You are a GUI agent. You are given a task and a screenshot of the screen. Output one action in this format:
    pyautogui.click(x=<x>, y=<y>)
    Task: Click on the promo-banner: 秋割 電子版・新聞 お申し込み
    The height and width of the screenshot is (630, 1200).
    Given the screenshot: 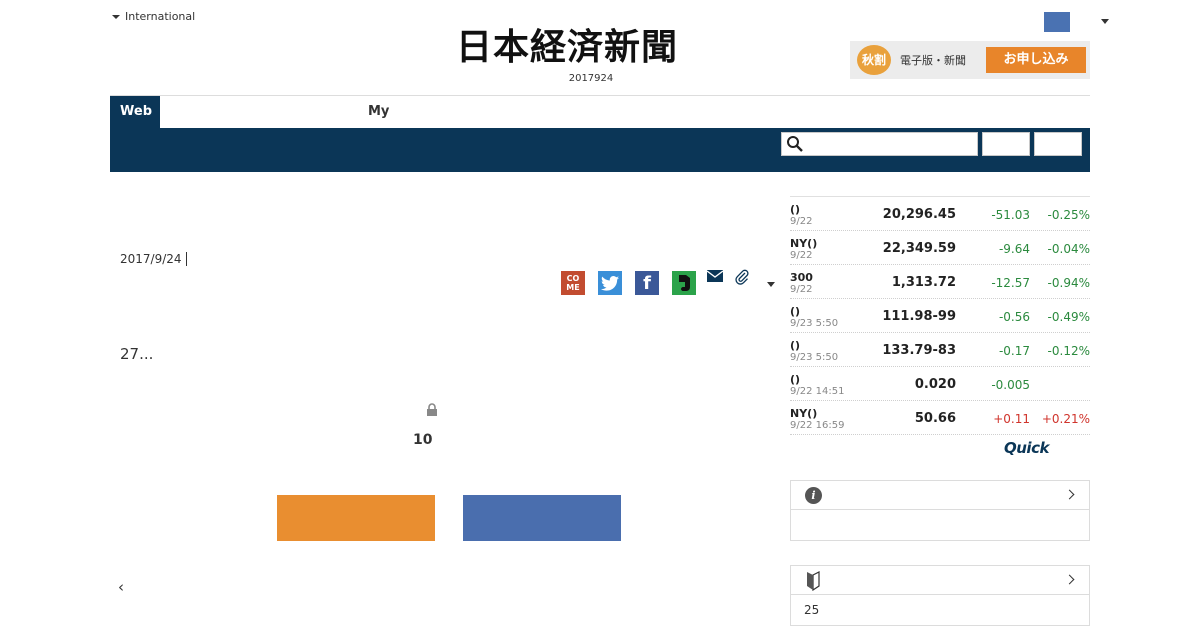 What is the action you would take?
    pyautogui.click(x=970, y=60)
    